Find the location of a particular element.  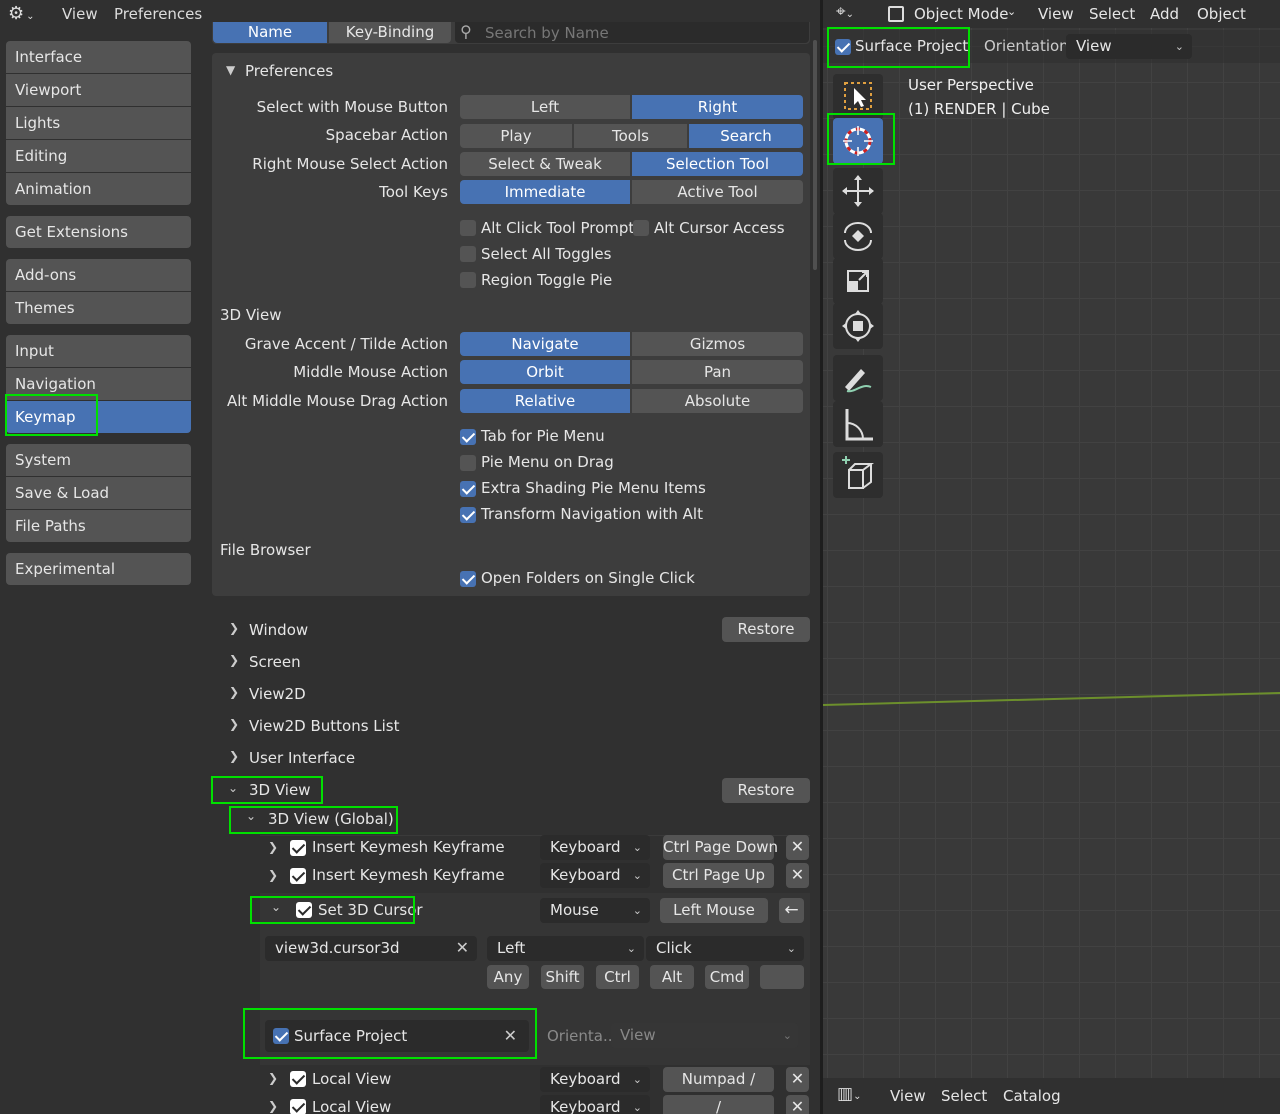

alt-middle-absolute: Absolute is located at coordinates (717, 401).